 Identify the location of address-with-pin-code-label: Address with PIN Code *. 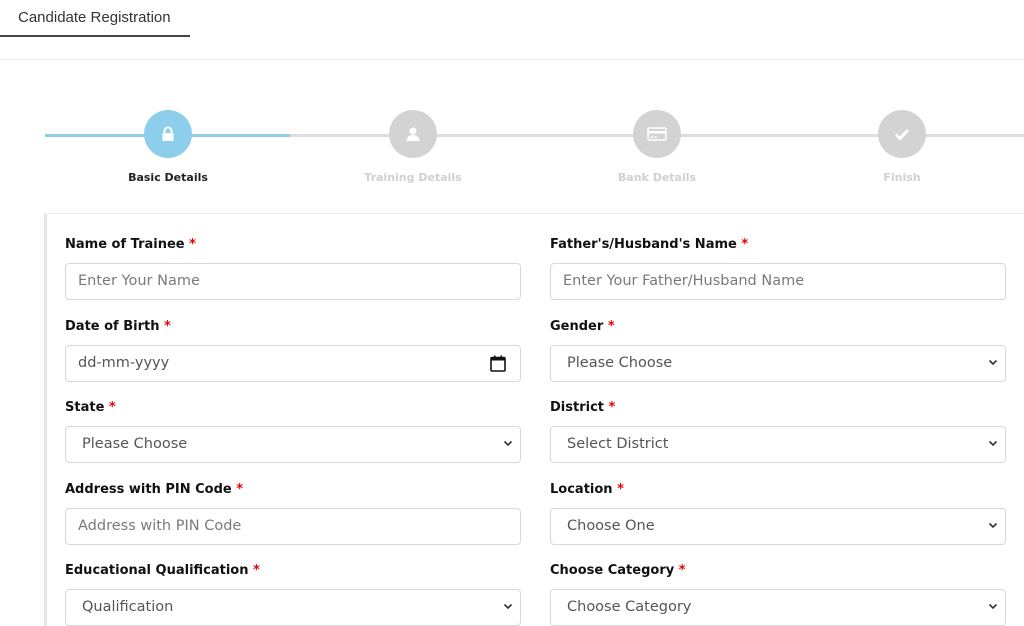
(154, 489).